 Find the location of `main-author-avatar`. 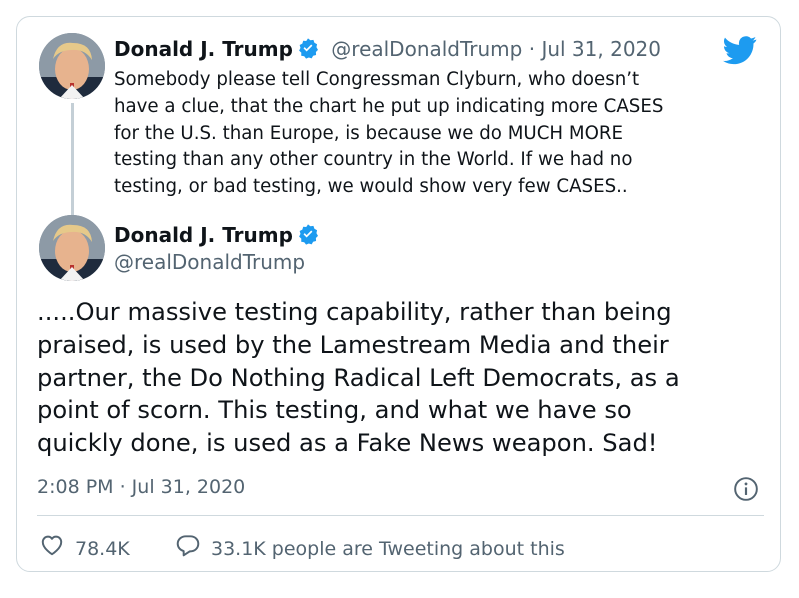

main-author-avatar is located at coordinates (72, 248).